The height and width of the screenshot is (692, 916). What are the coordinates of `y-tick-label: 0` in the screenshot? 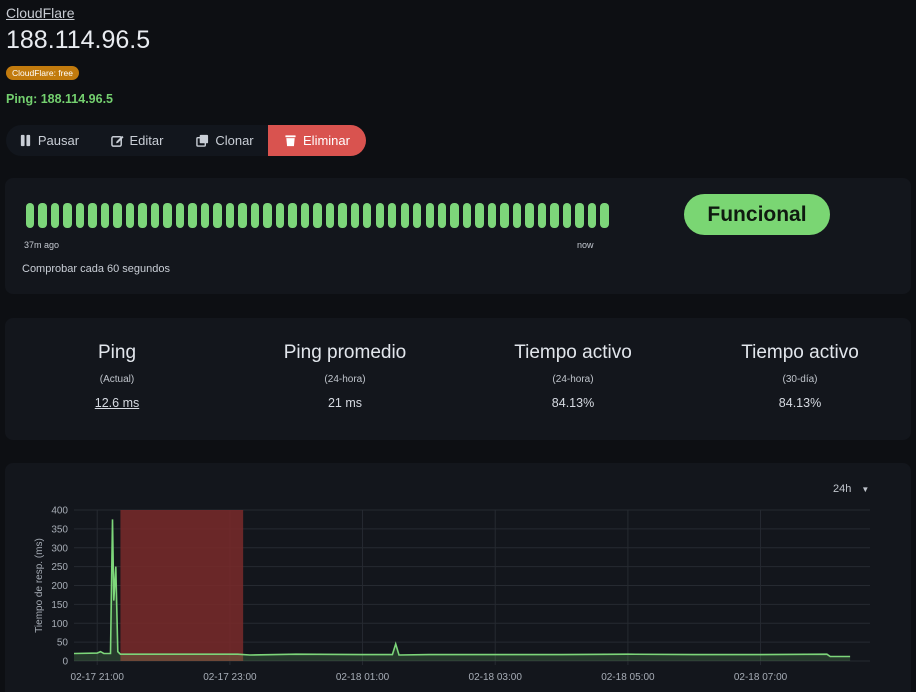 It's located at (65, 662).